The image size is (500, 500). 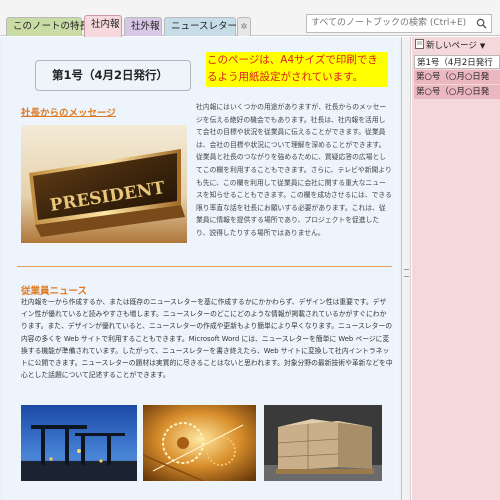 What do you see at coordinates (323, 443) in the screenshot?
I see `boxes-pallet-photo` at bounding box center [323, 443].